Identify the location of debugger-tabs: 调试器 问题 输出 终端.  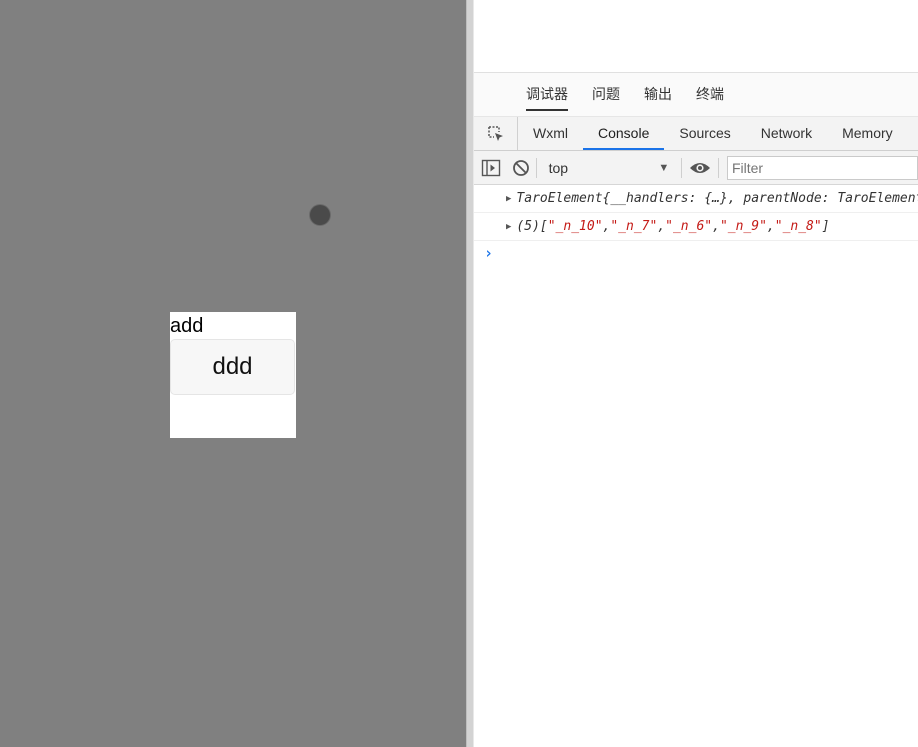
(696, 95).